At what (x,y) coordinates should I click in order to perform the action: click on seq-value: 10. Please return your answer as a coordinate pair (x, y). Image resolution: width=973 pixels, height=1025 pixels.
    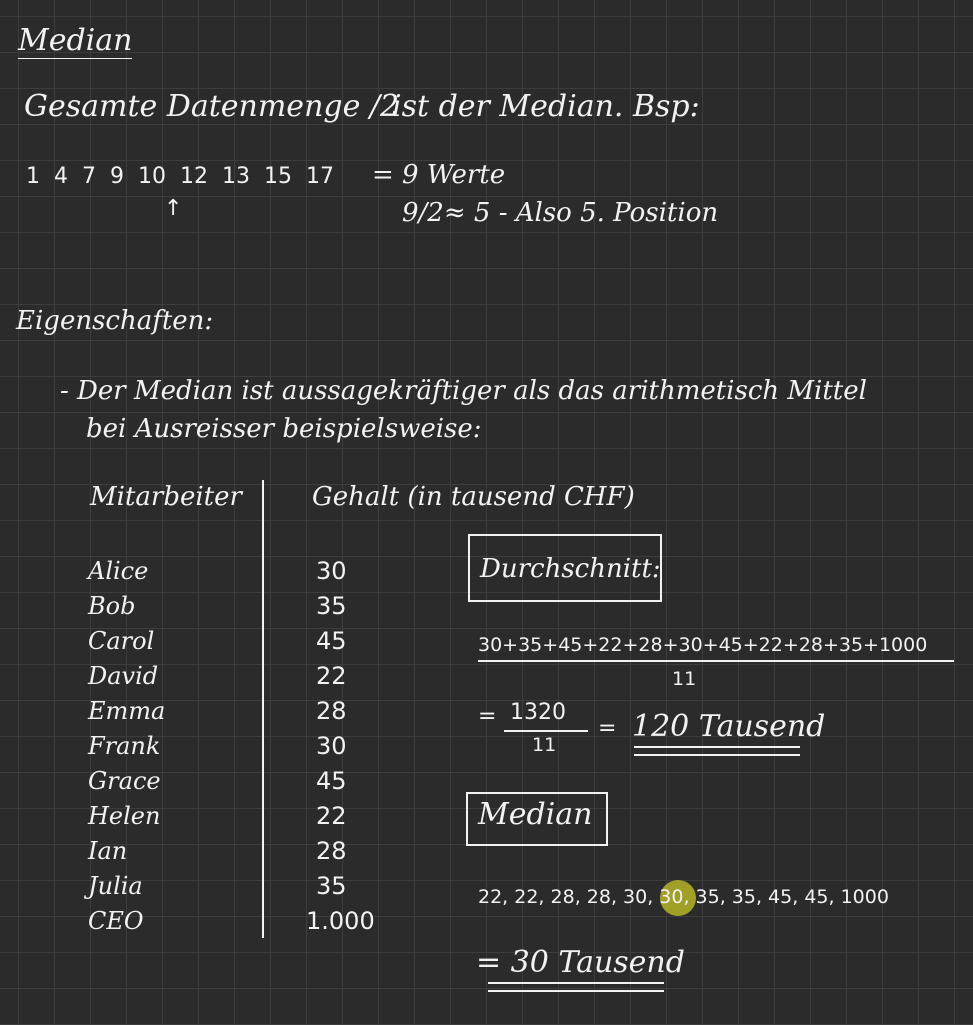
    Looking at the image, I should click on (152, 176).